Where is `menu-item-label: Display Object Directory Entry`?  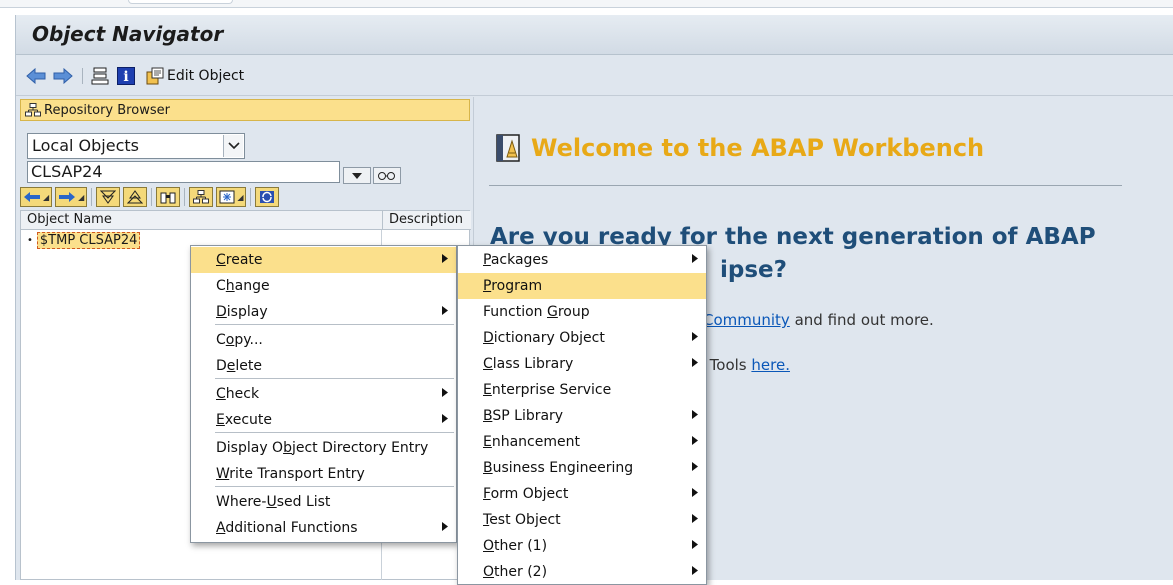
menu-item-label: Display Object Directory Entry is located at coordinates (322, 448).